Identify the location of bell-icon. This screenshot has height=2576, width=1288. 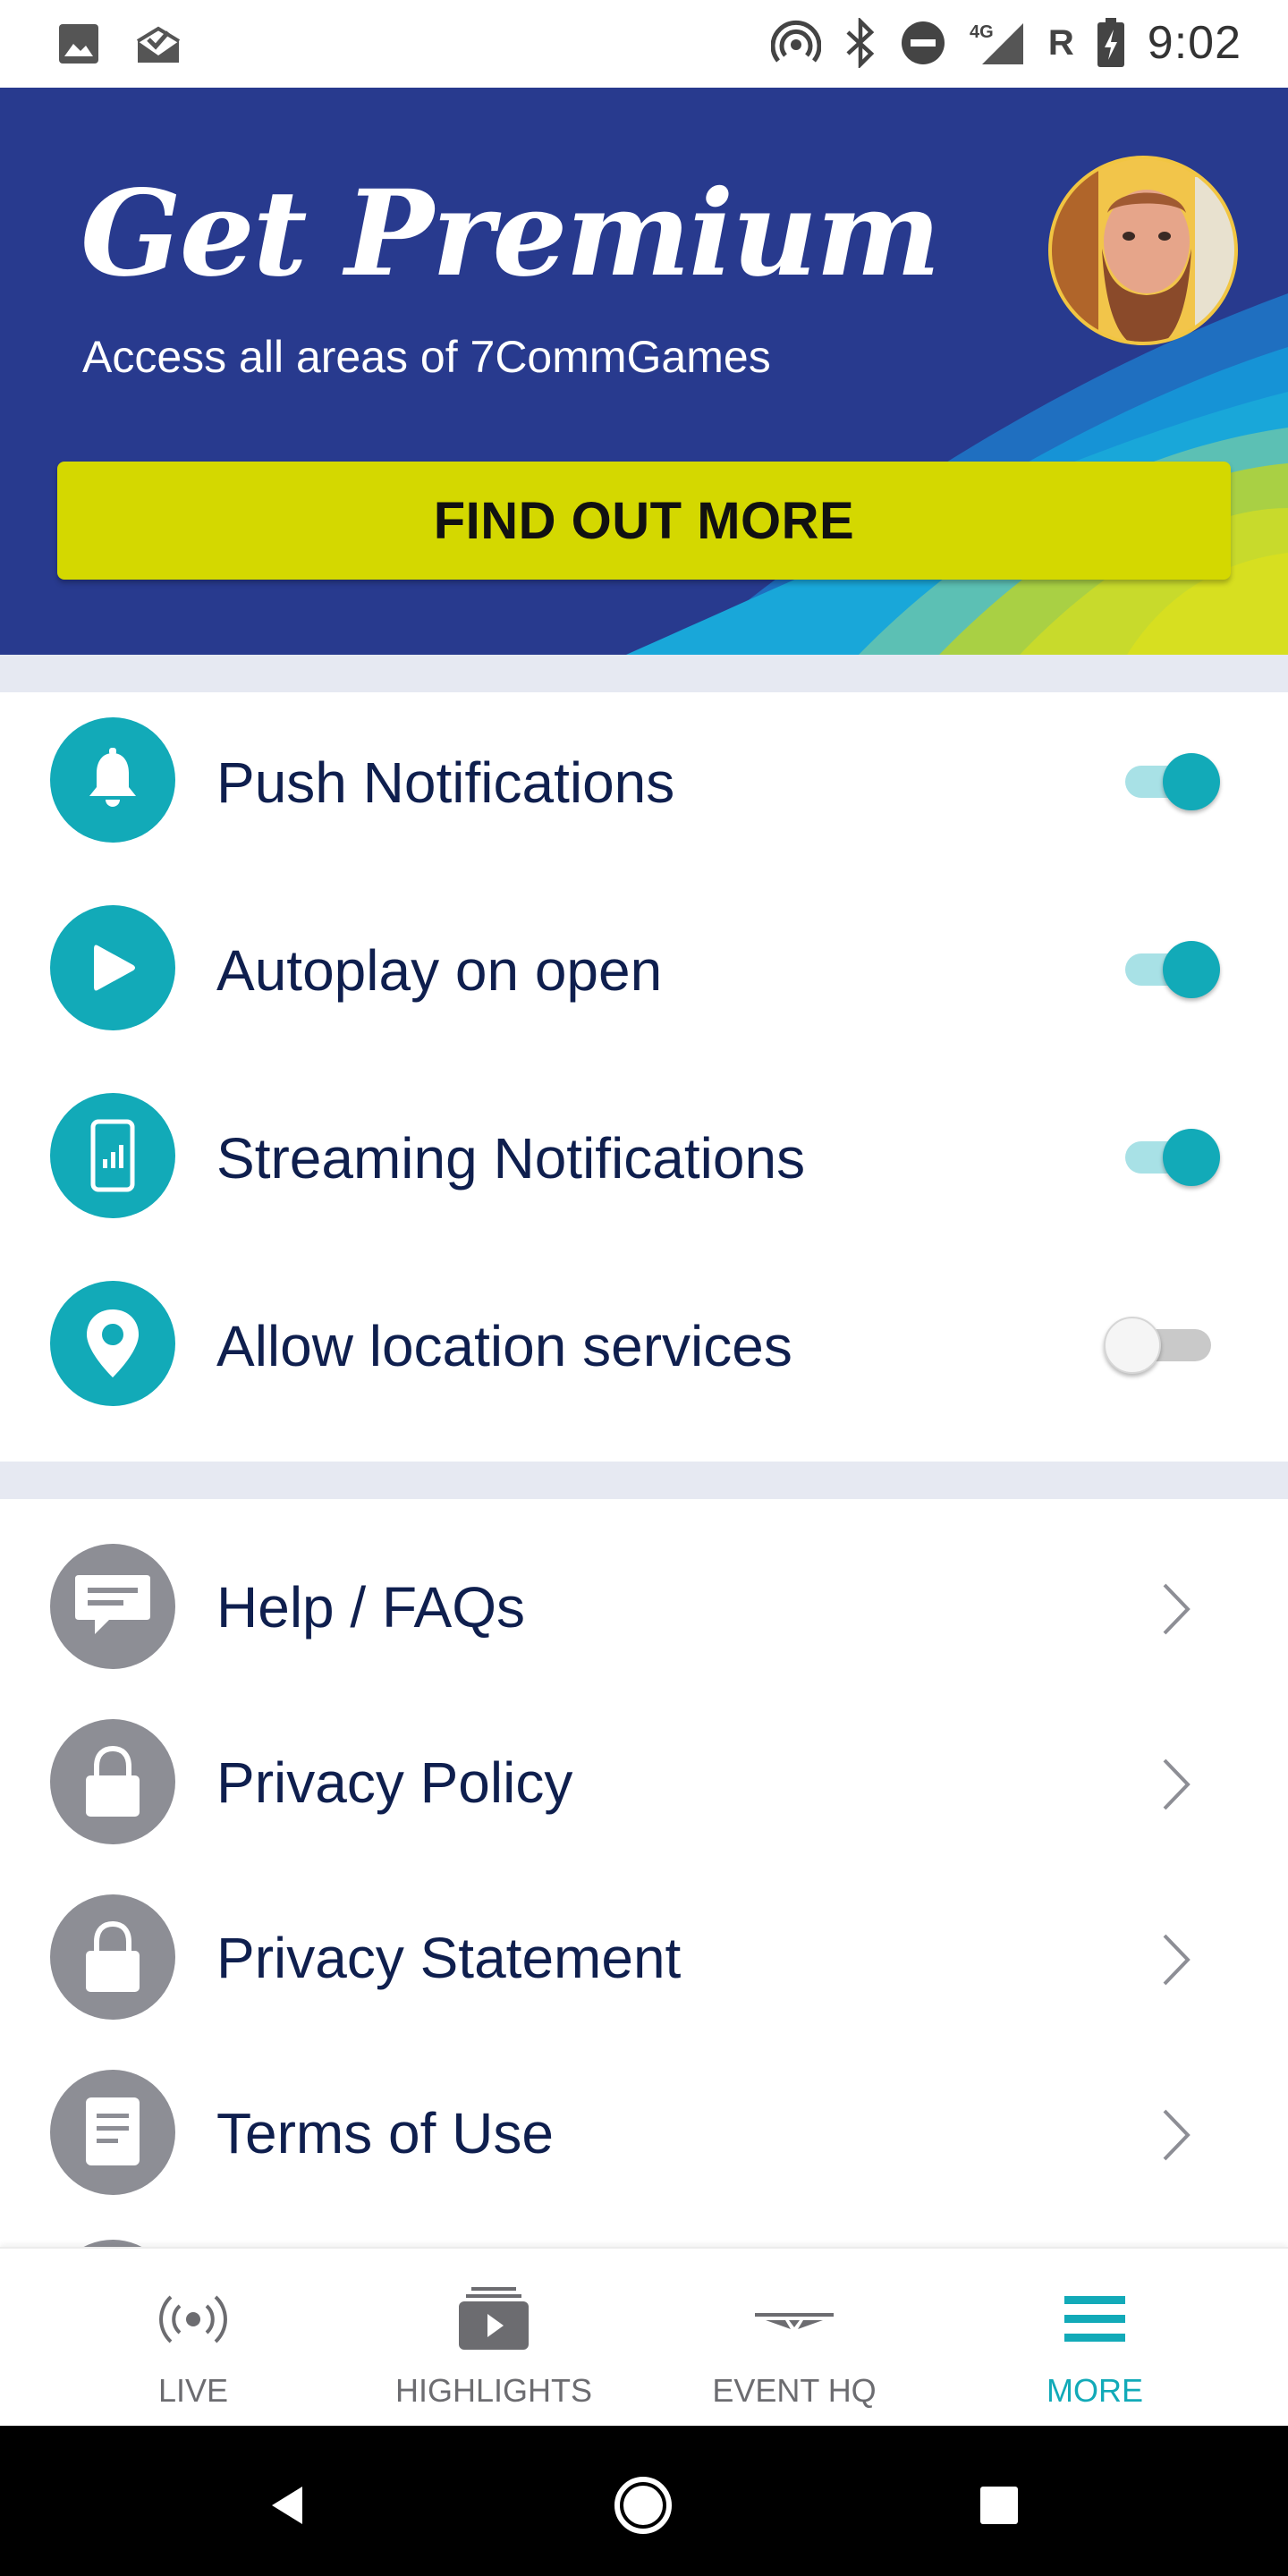
(112, 780).